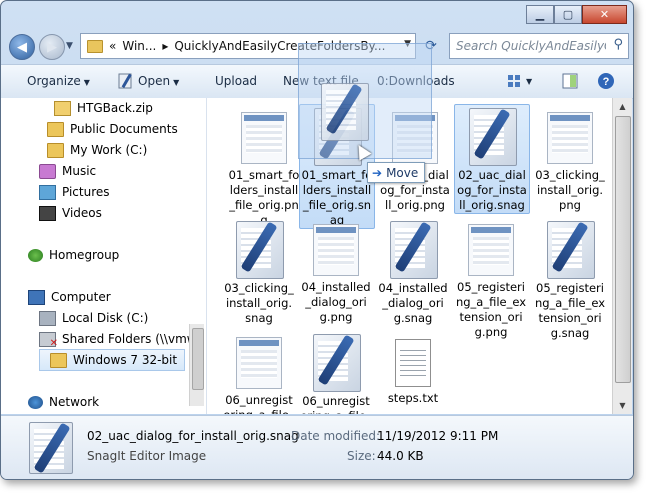 Image resolution: width=650 pixels, height=495 pixels. I want to click on open-label: Open, so click(154, 81).